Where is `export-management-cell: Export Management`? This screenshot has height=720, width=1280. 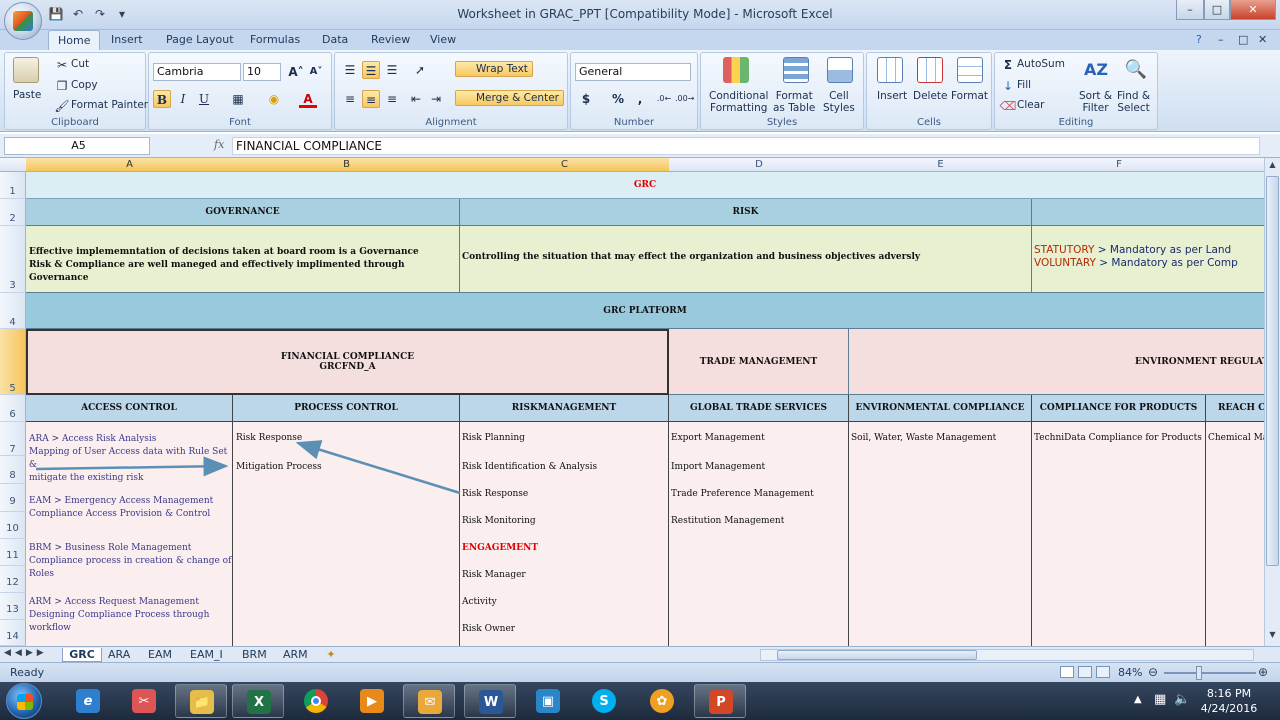 export-management-cell: Export Management is located at coordinates (718, 438).